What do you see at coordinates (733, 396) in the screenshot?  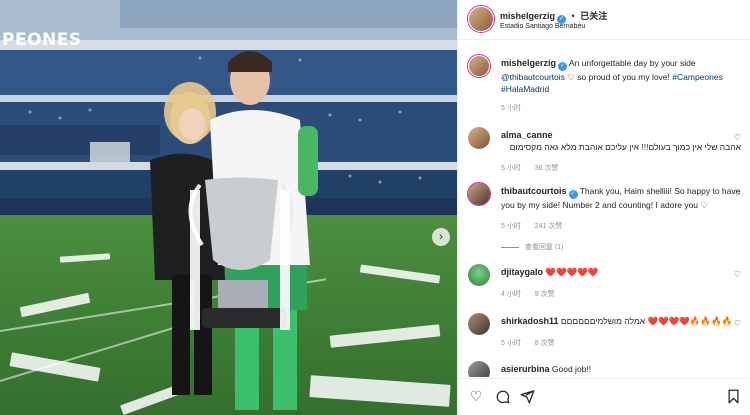 I see `bookmark-icon` at bounding box center [733, 396].